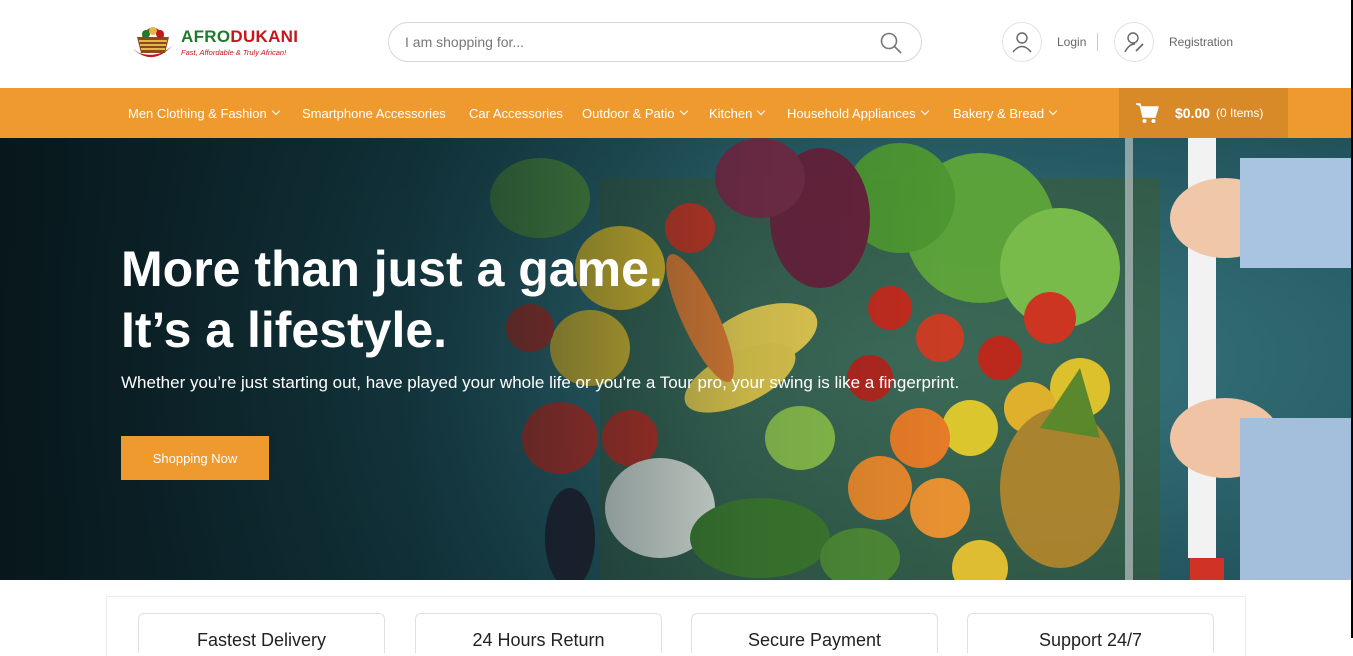  What do you see at coordinates (891, 43) in the screenshot?
I see `search-icon` at bounding box center [891, 43].